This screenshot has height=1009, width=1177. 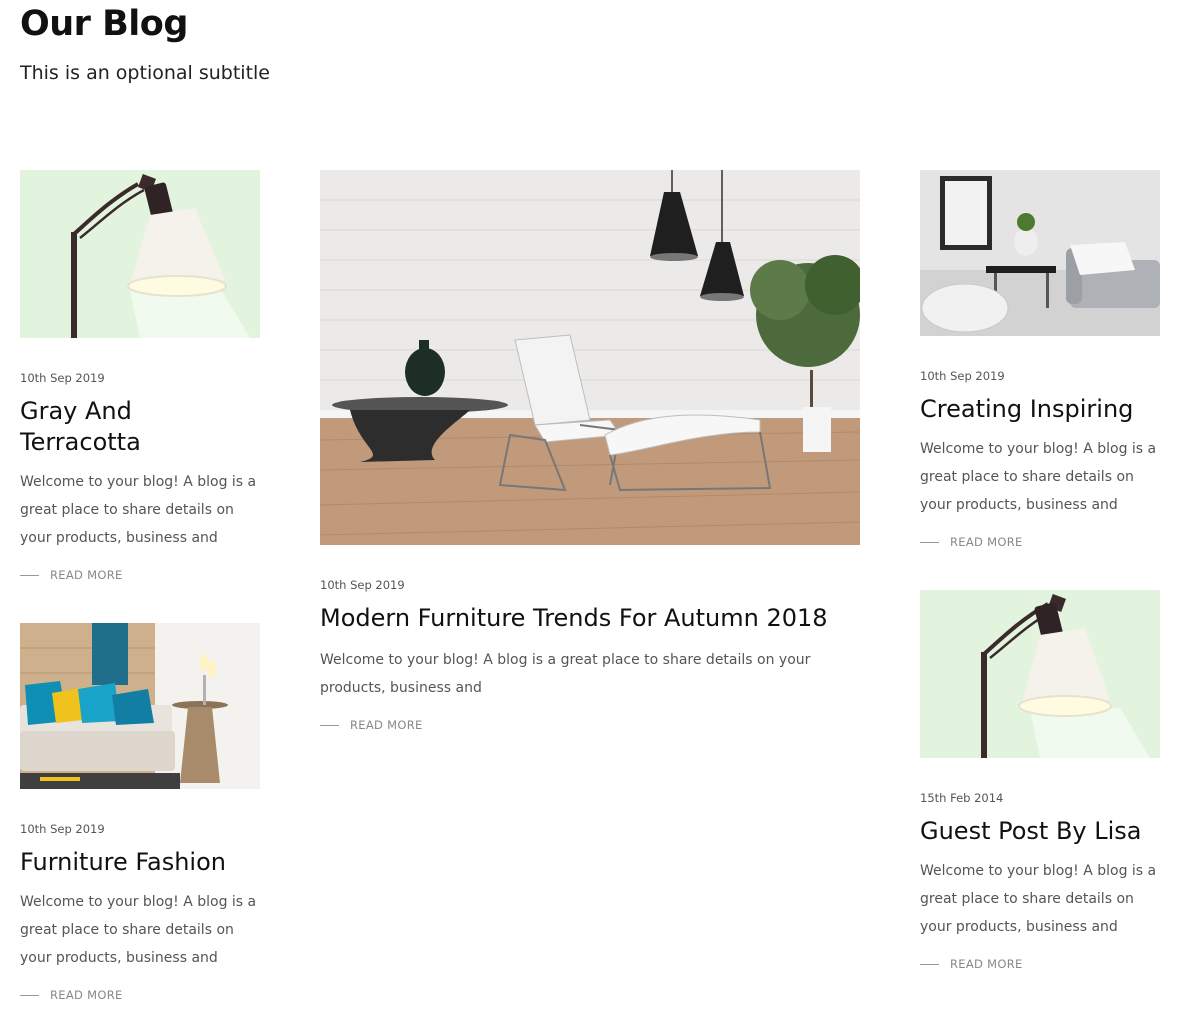 What do you see at coordinates (140, 706) in the screenshot?
I see `sofa-cushions-image` at bounding box center [140, 706].